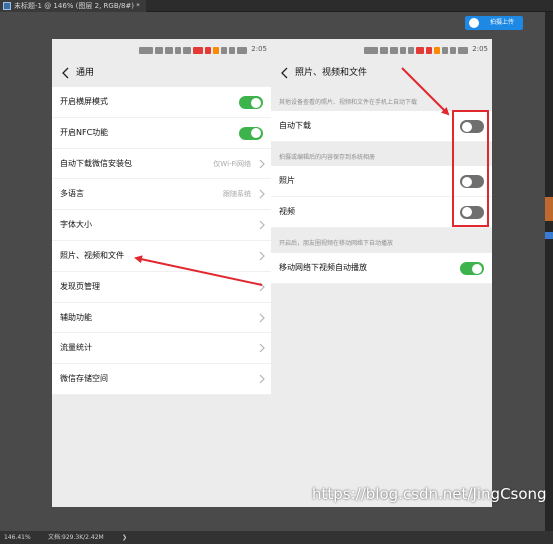  Describe the element at coordinates (76, 317) in the screenshot. I see `settings-row-label: 辅助功能` at that location.